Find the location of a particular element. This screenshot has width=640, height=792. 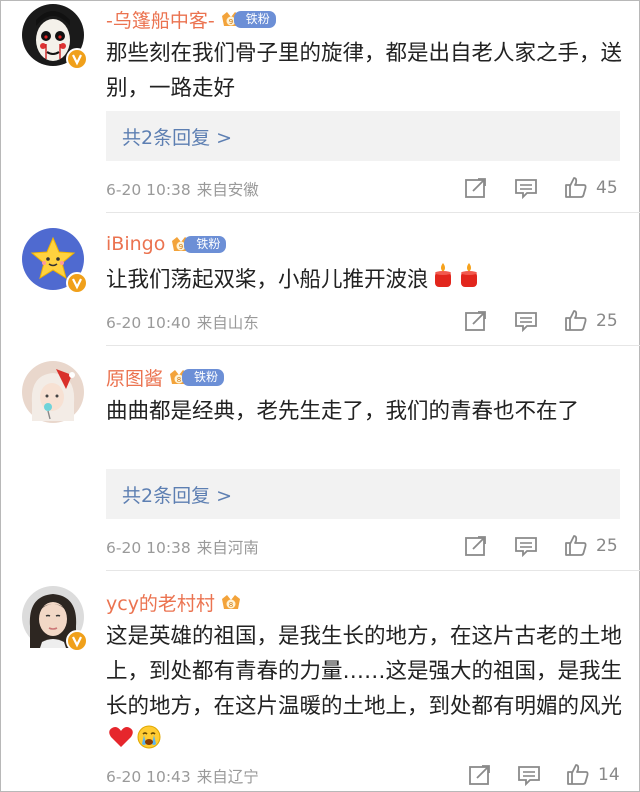

comment-header: iBingo 9 铁粉 is located at coordinates (166, 244).